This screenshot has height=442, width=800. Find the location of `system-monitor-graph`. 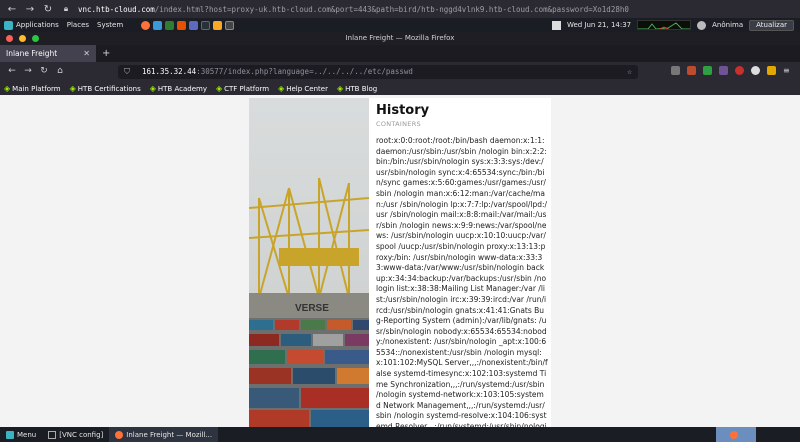

system-monitor-graph is located at coordinates (664, 25).